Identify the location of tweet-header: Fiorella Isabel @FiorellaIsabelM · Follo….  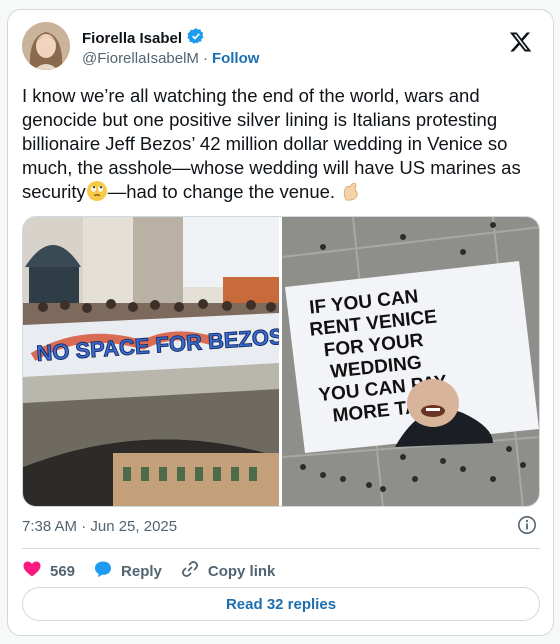
(280, 48).